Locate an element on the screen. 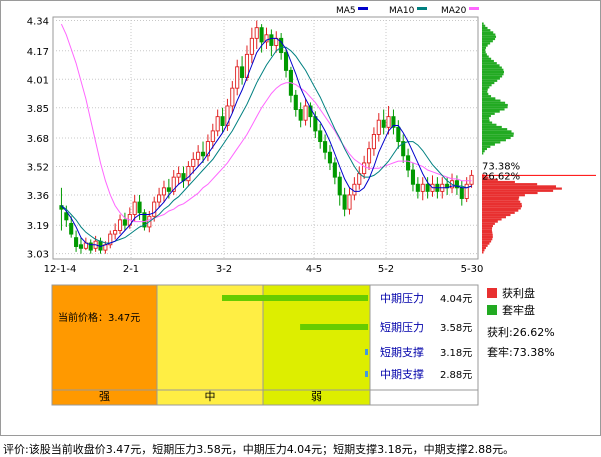  legend-ma5-swatch is located at coordinates (363, 8).